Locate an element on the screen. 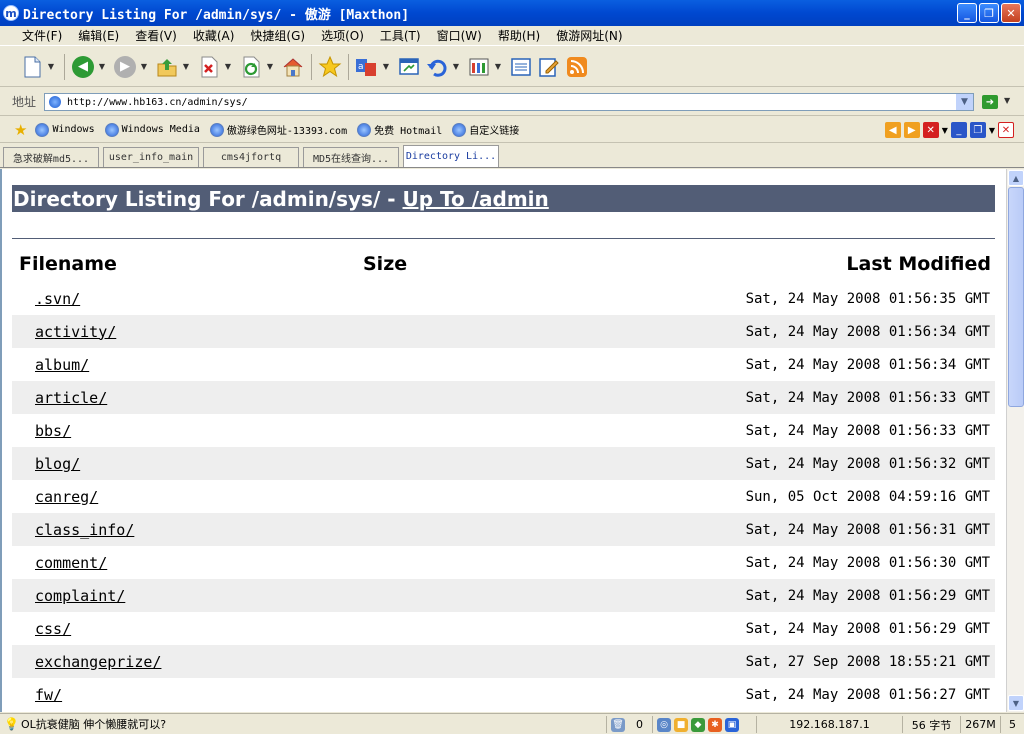 This screenshot has width=1024, height=734. menu-tools: 工具(T) is located at coordinates (400, 35).